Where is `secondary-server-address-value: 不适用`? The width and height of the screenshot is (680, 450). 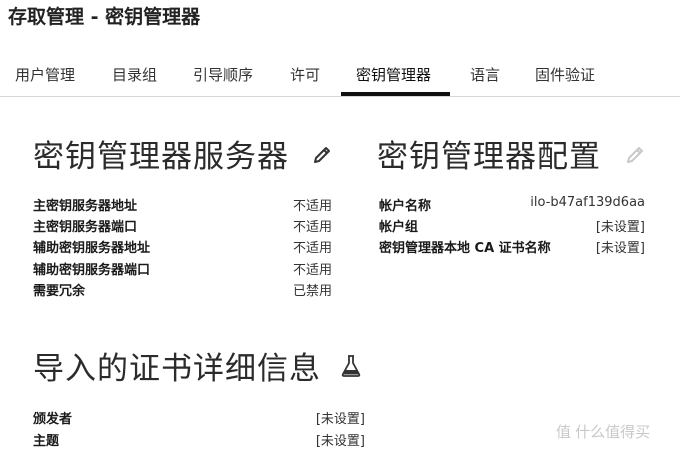
secondary-server-address-value: 不适用 is located at coordinates (312, 248).